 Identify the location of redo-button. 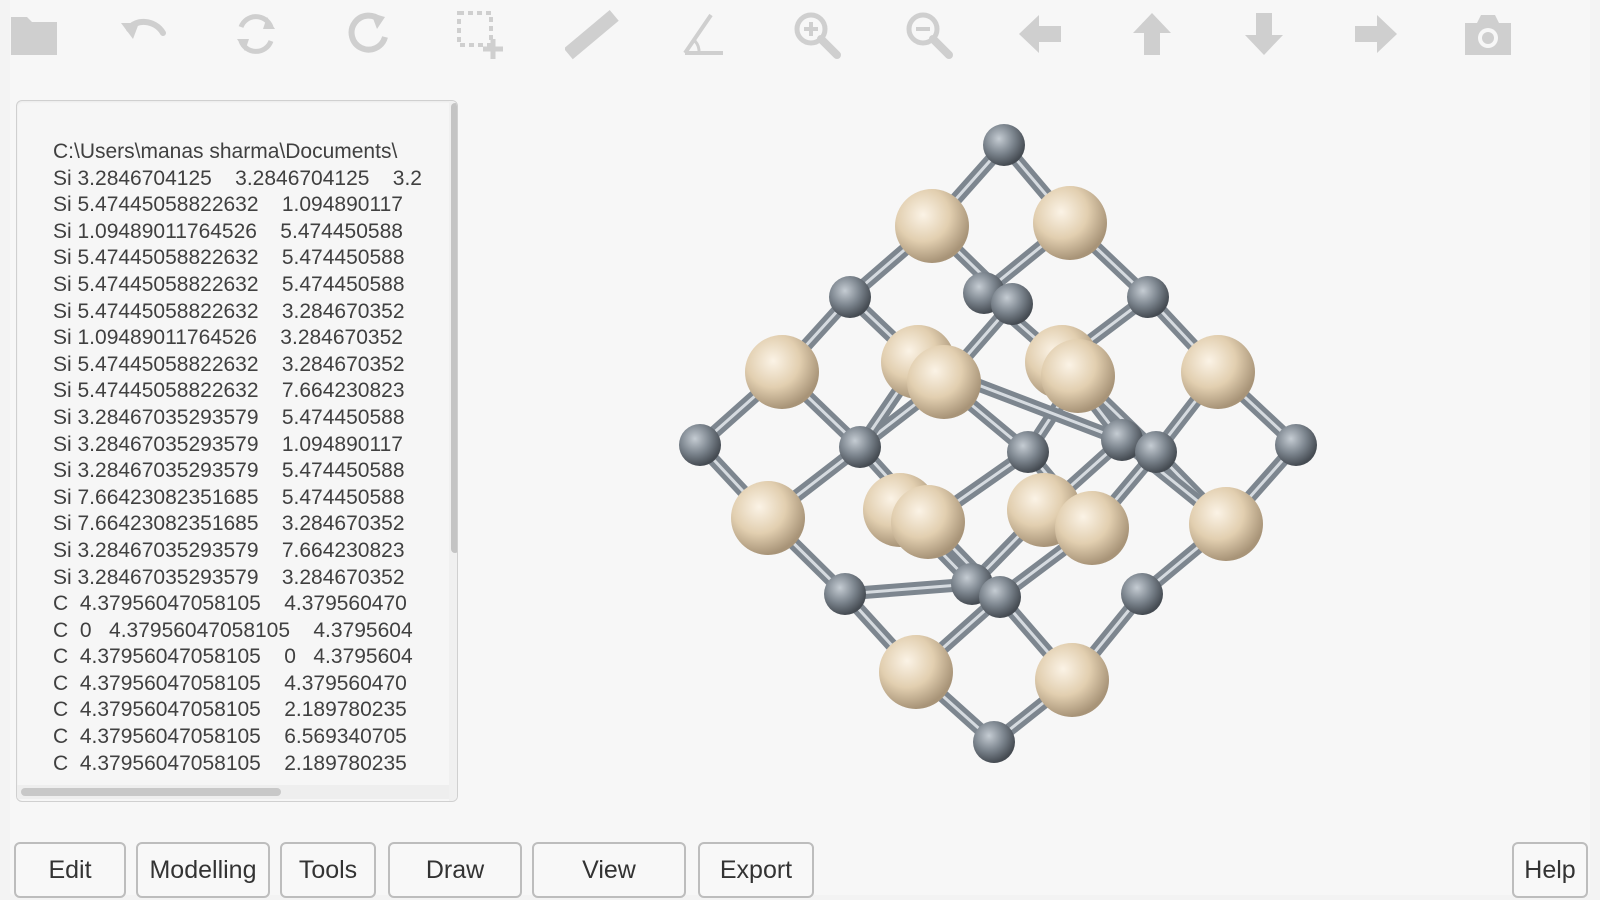
(368, 34).